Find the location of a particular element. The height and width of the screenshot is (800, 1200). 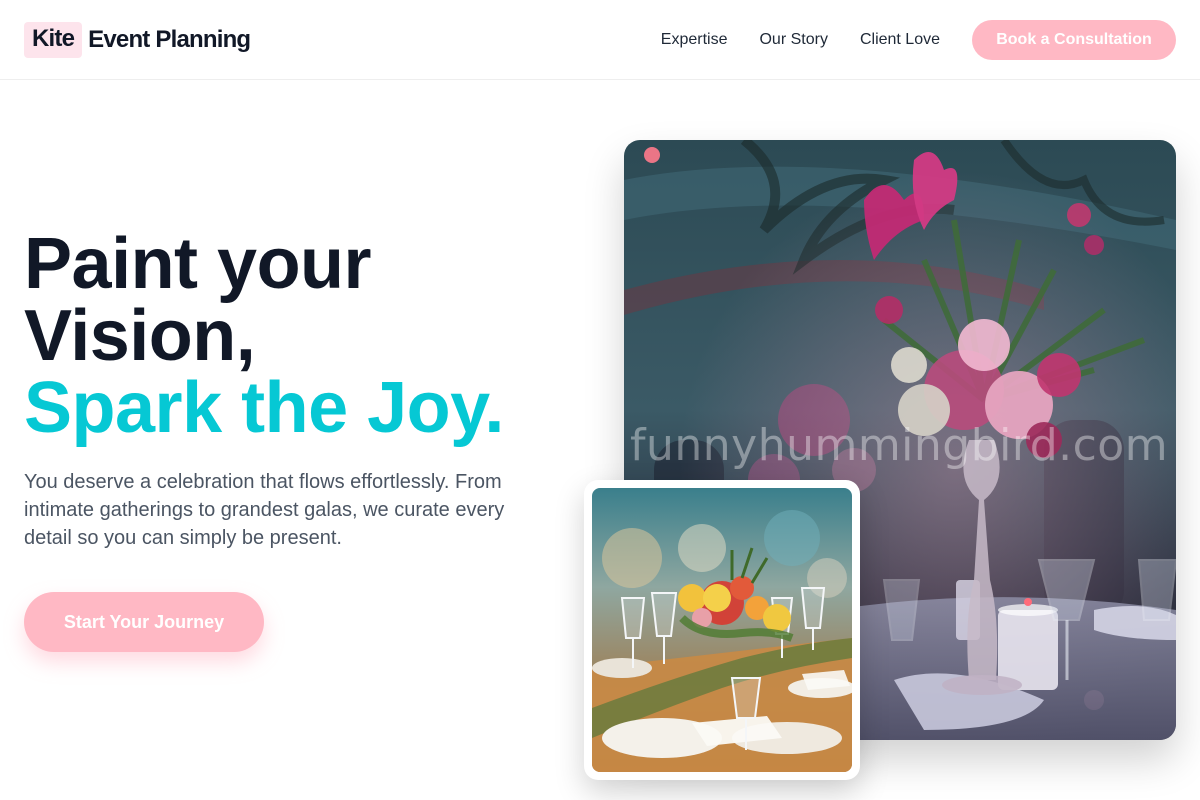

logo-text: Event Planning is located at coordinates (169, 39).